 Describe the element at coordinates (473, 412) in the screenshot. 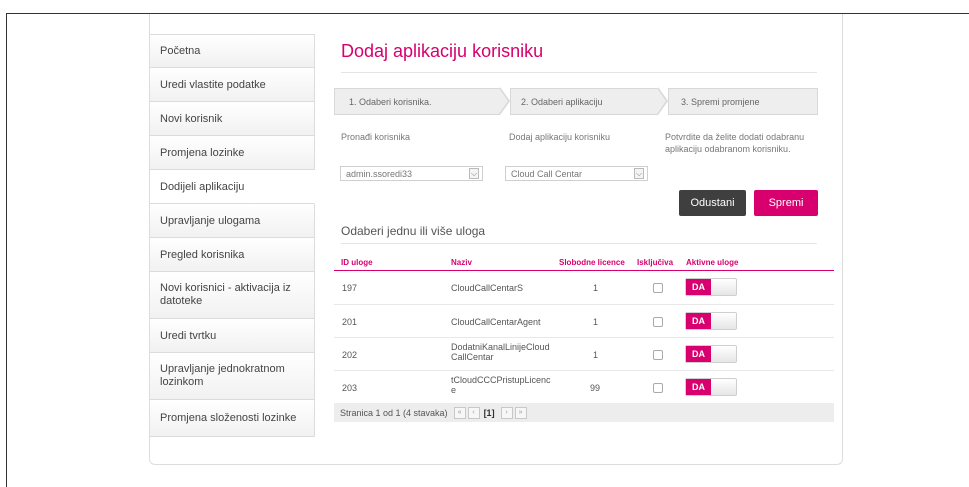

I see `left-icon: ‹` at that location.